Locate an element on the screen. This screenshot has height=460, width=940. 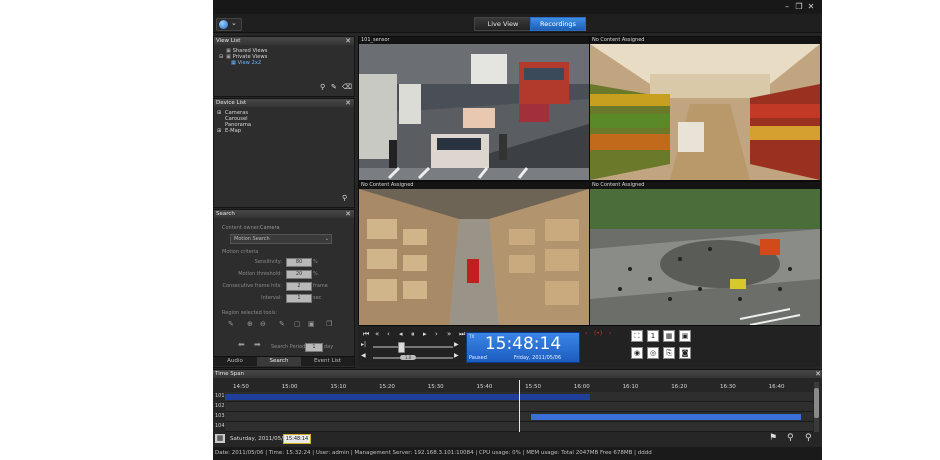
playback-time: 15:48:14 is located at coordinates (523, 344).